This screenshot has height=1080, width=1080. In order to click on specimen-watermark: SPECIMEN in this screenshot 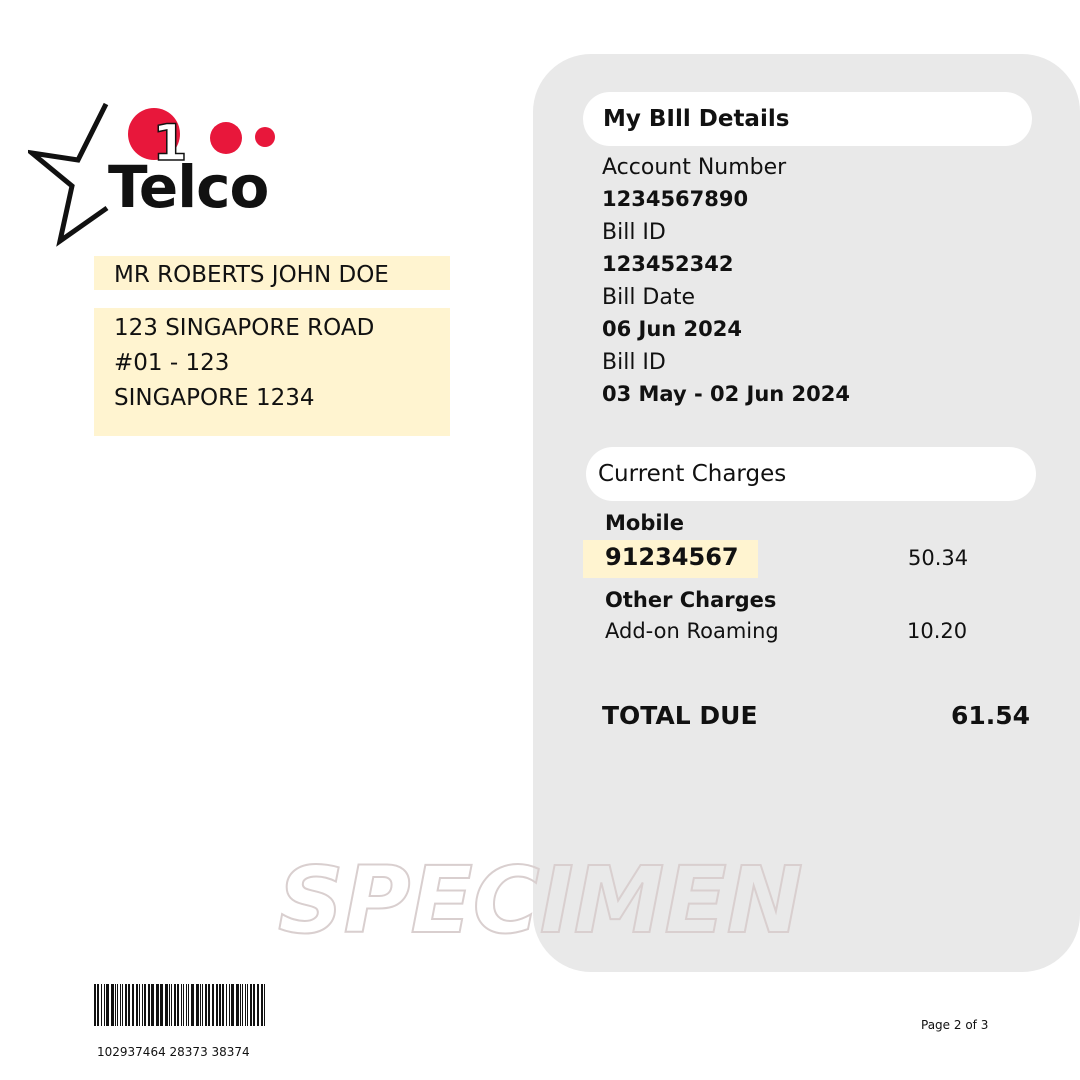, I will do `click(541, 899)`.